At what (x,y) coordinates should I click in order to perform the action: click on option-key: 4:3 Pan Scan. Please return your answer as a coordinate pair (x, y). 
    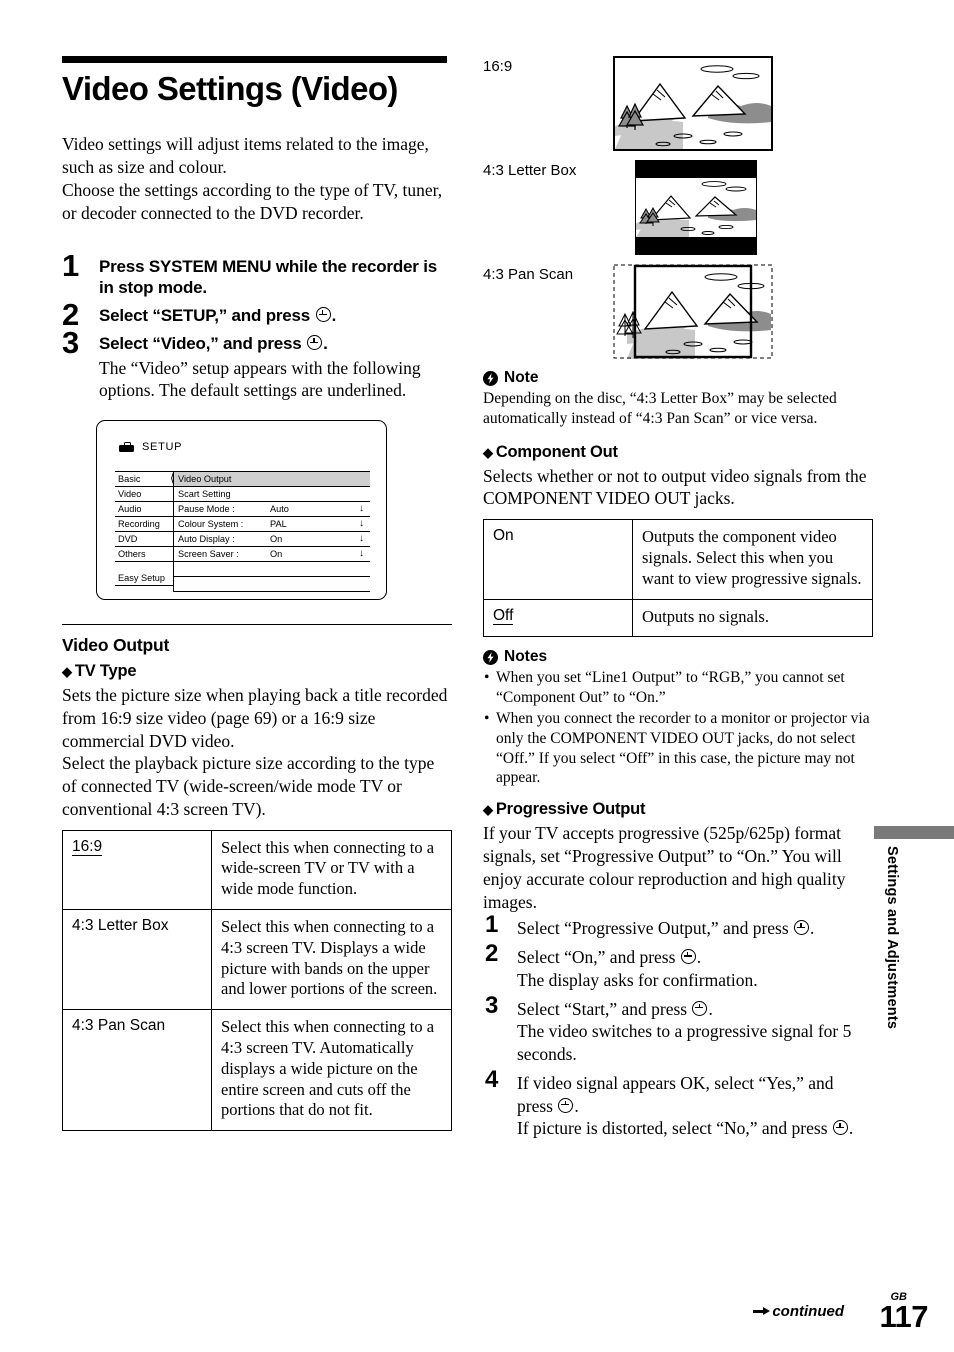
    Looking at the image, I should click on (137, 1070).